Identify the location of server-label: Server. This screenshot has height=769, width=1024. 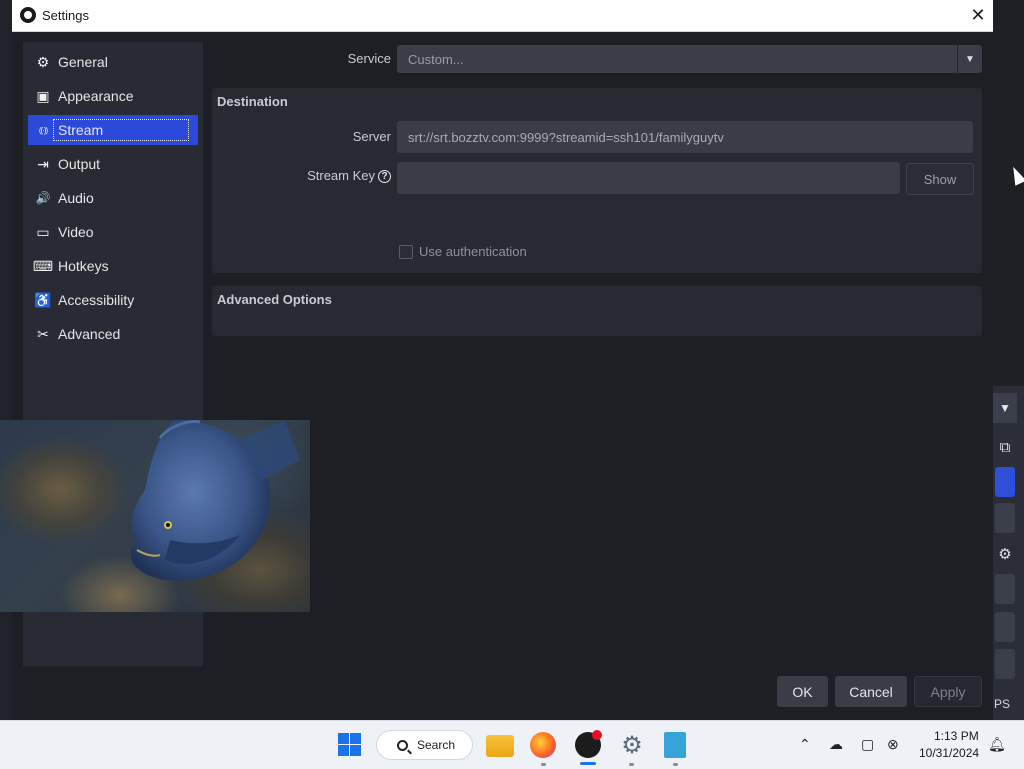
(371, 136).